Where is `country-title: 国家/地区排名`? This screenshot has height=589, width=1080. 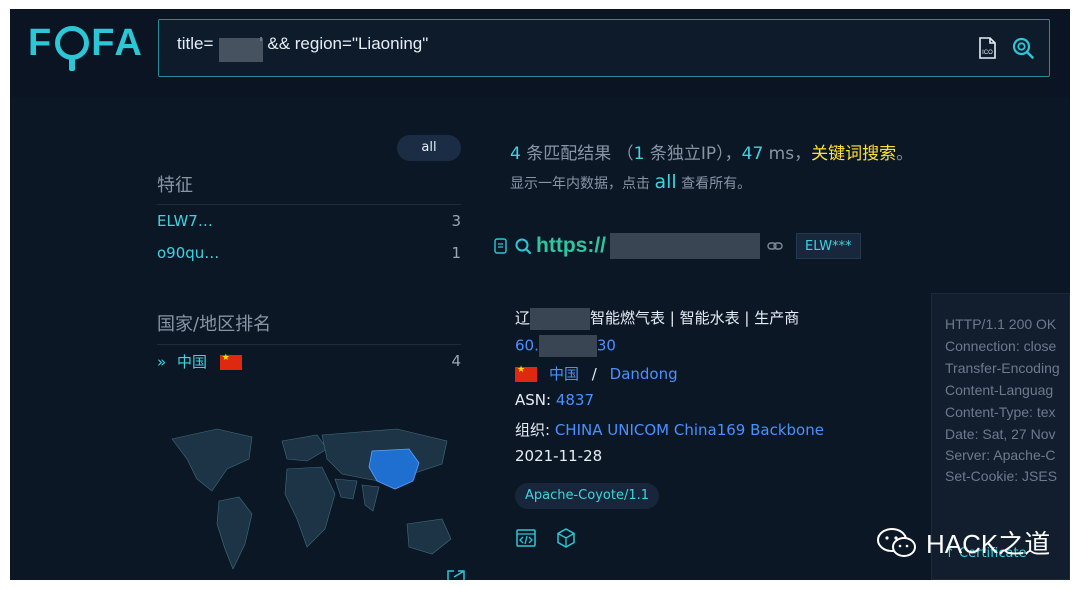 country-title: 国家/地区排名 is located at coordinates (214, 324).